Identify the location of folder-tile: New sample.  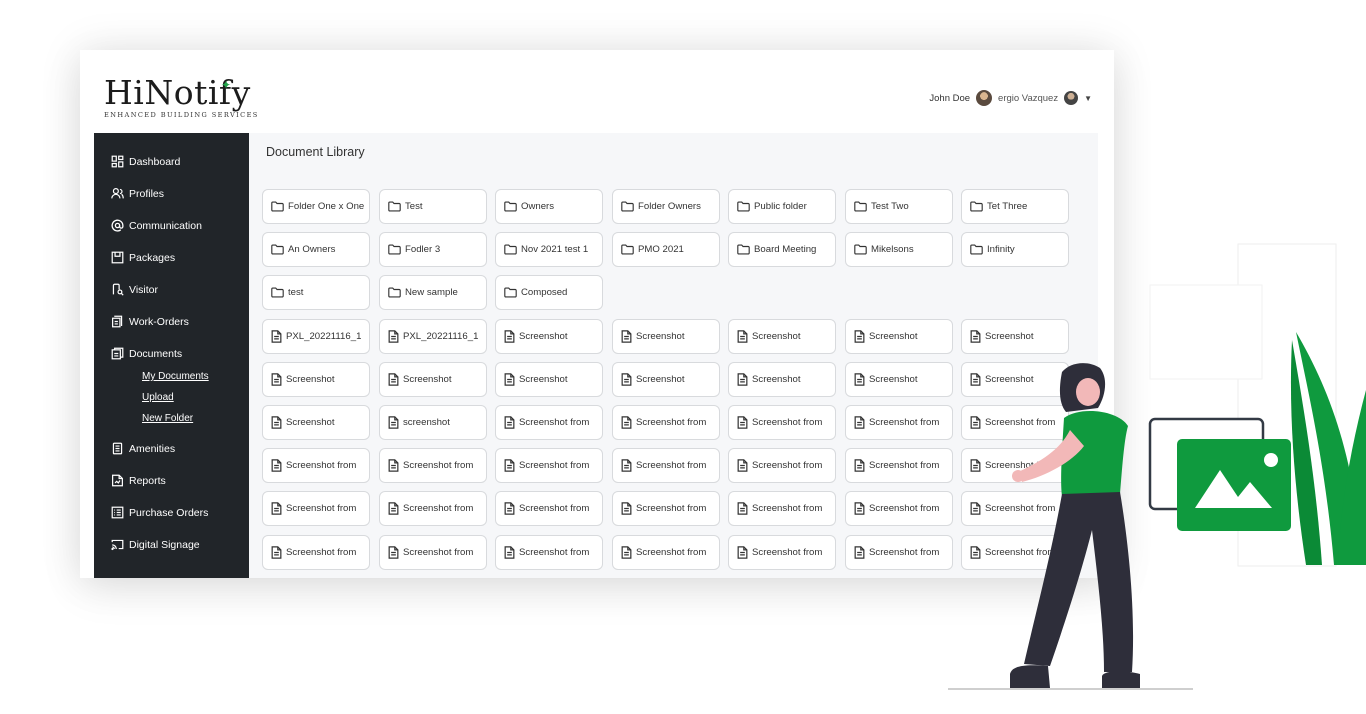
(433, 292).